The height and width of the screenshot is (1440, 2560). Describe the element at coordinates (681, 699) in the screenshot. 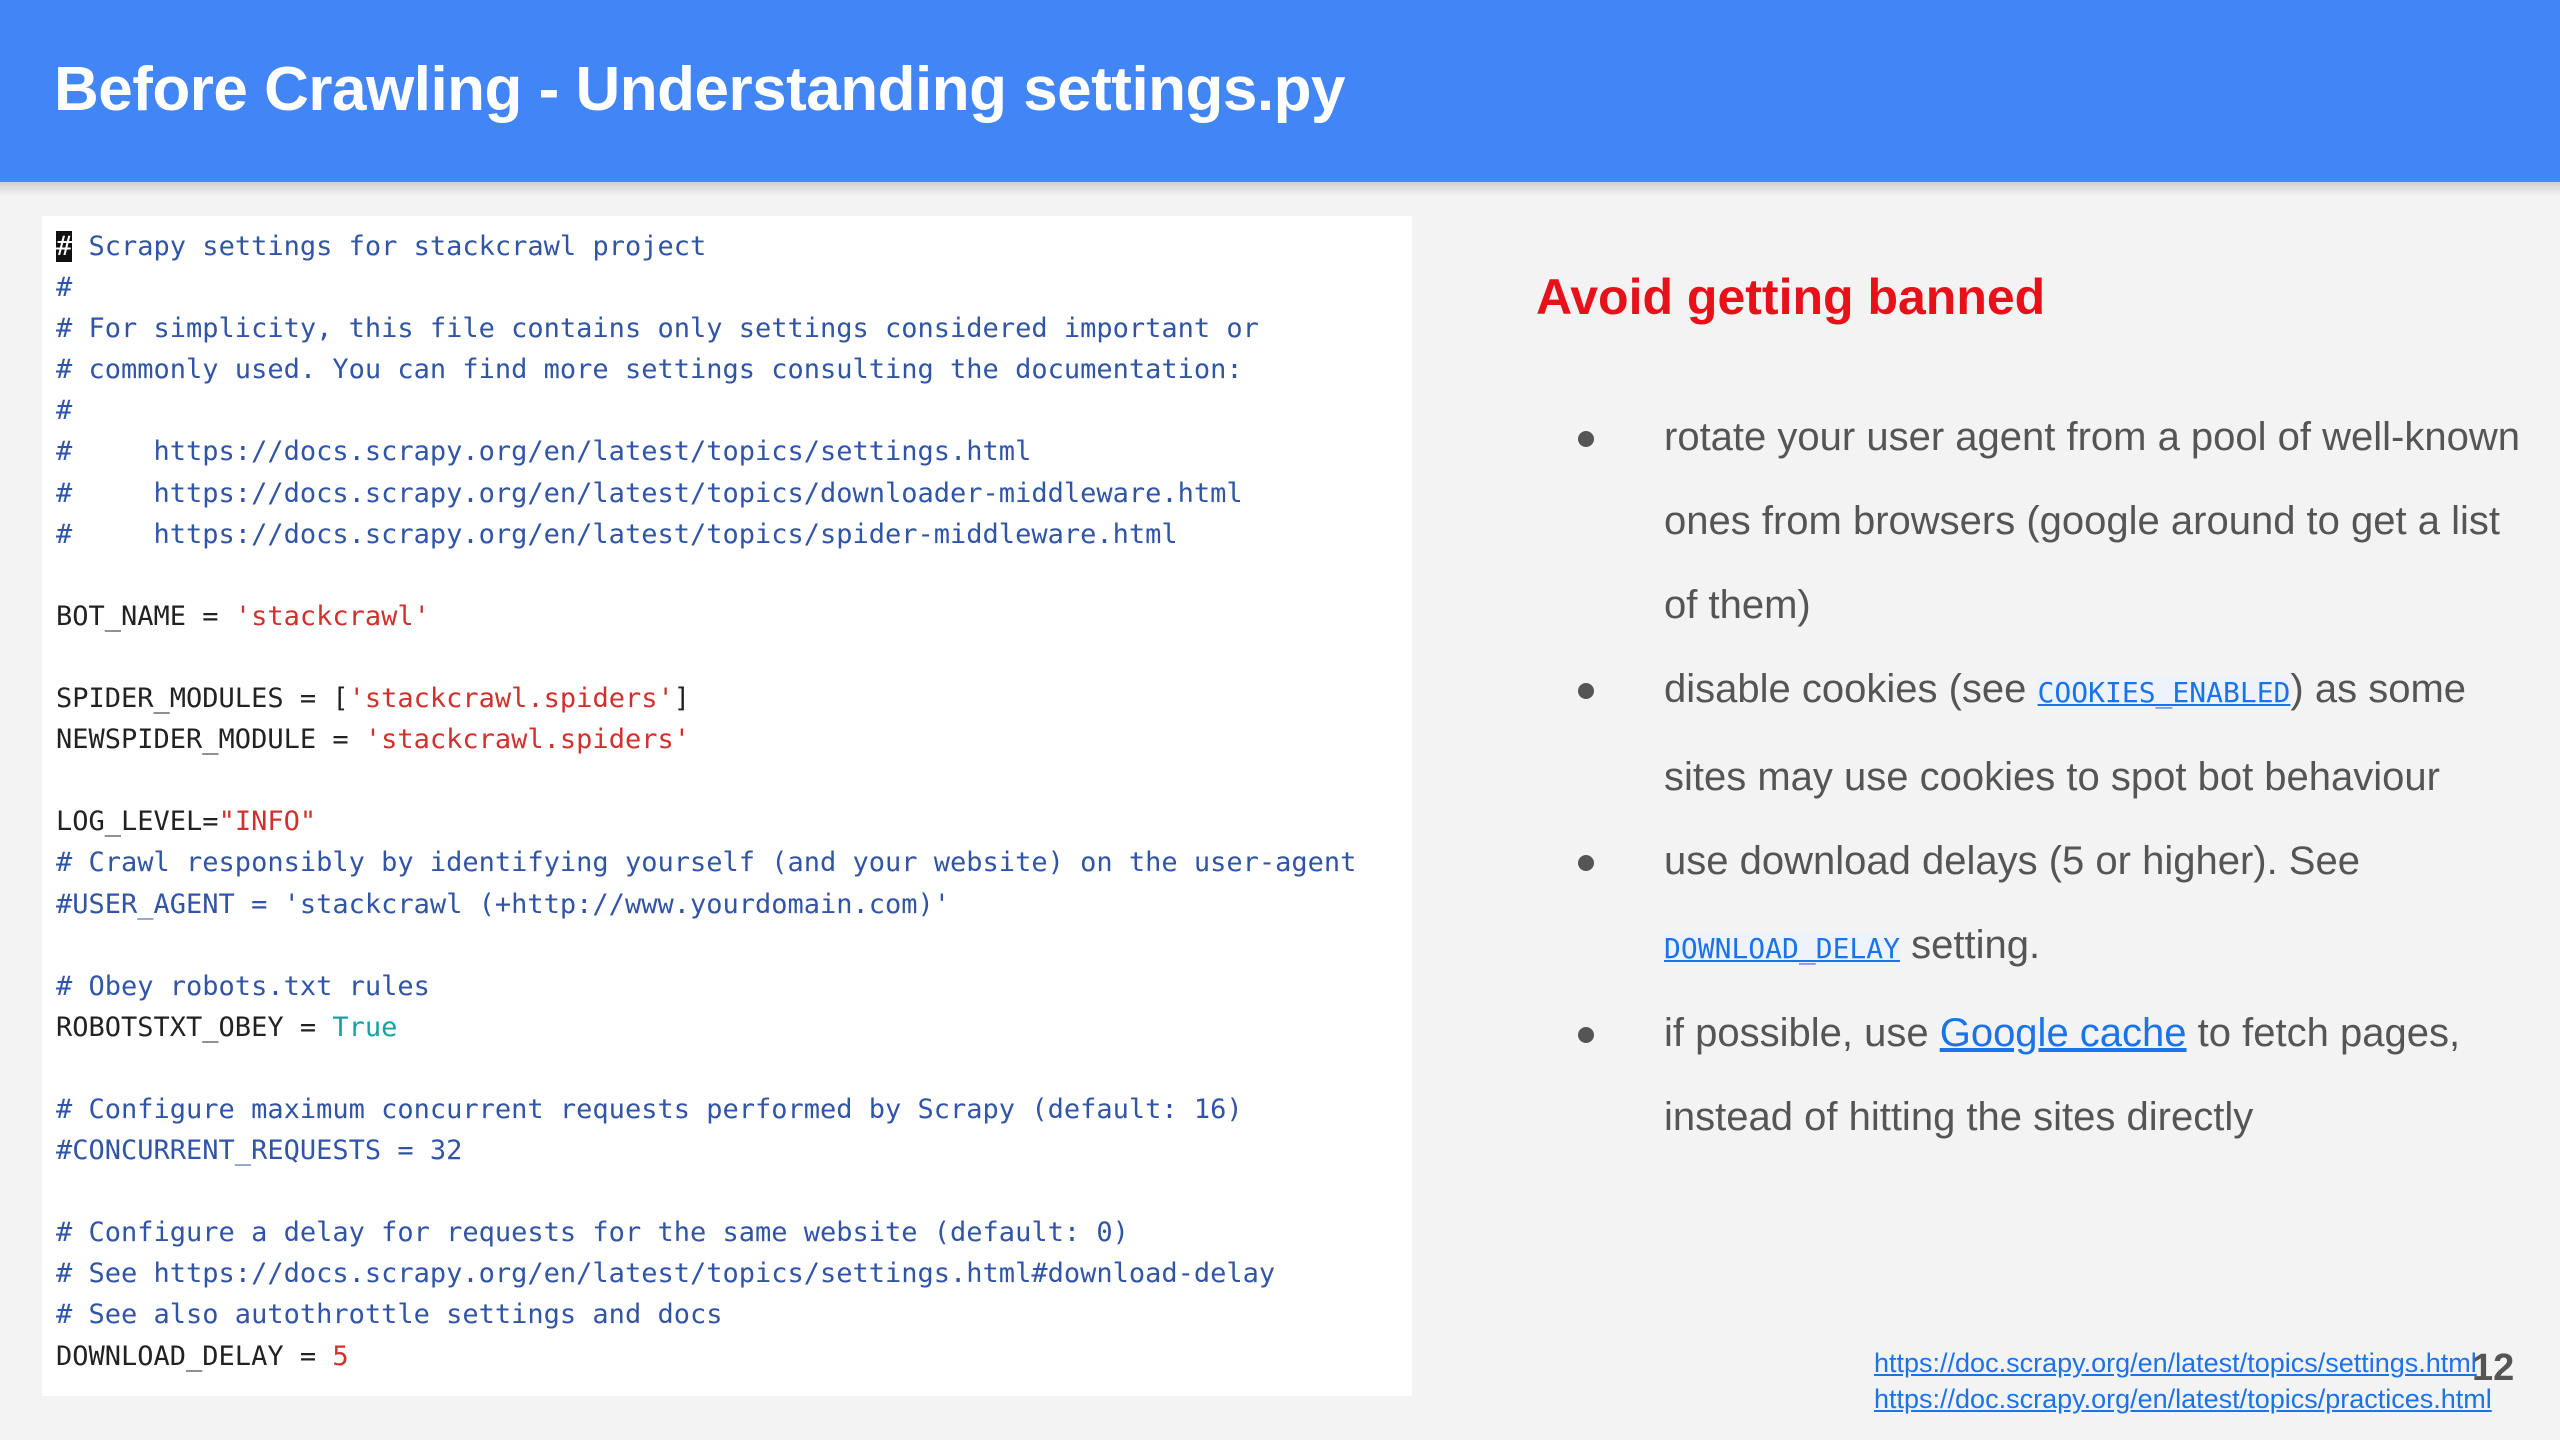

I see `code-token-plain: ]` at that location.